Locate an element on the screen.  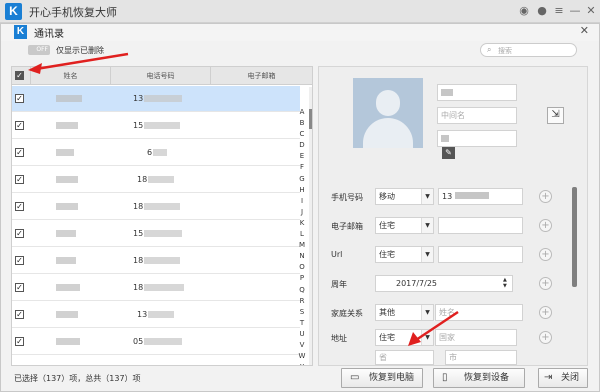
close-button: ⇥ 关闭 is located at coordinates (563, 378).